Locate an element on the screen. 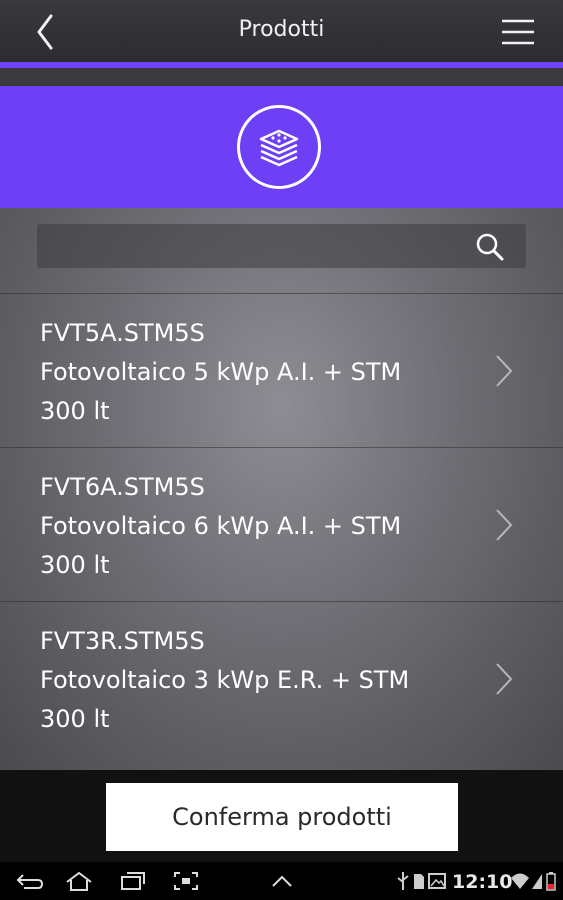 The image size is (563, 900). back-nav-icon is located at coordinates (29, 881).